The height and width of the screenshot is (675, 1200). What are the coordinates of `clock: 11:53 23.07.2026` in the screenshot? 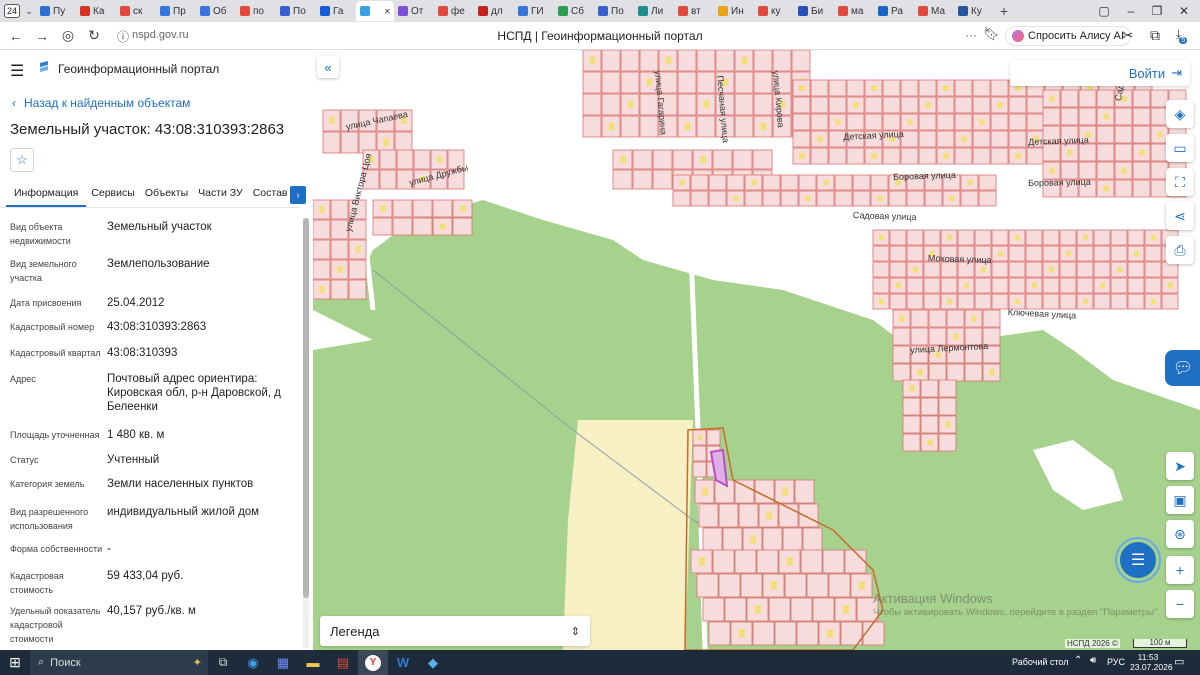 It's located at (1151, 662).